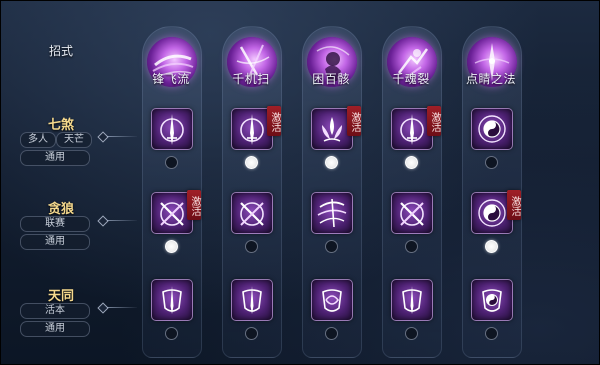 The image size is (600, 365). Describe the element at coordinates (55, 224) in the screenshot. I see `row-tag: 联赛` at that location.